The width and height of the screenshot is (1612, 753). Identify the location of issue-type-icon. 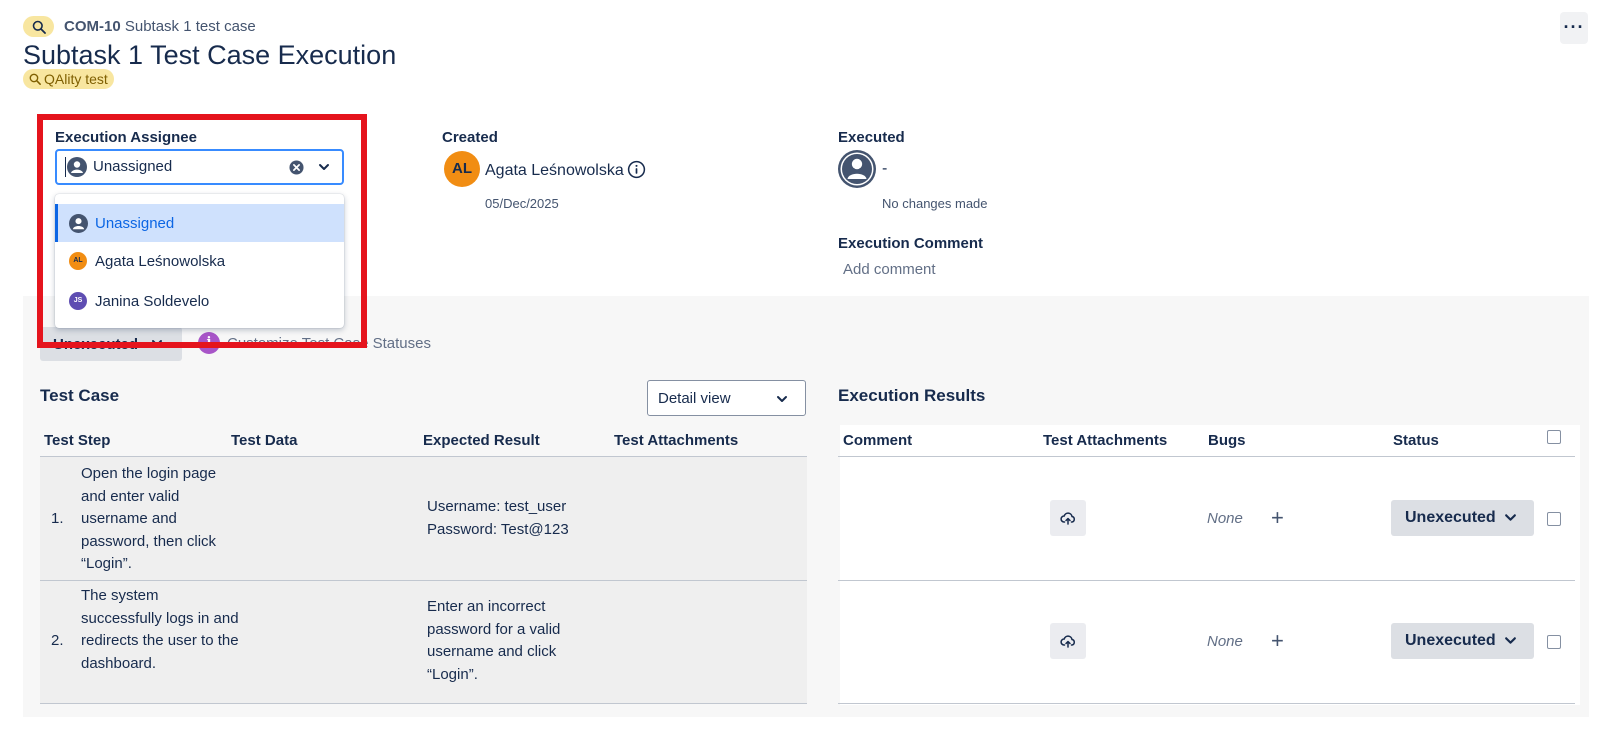
(38, 26).